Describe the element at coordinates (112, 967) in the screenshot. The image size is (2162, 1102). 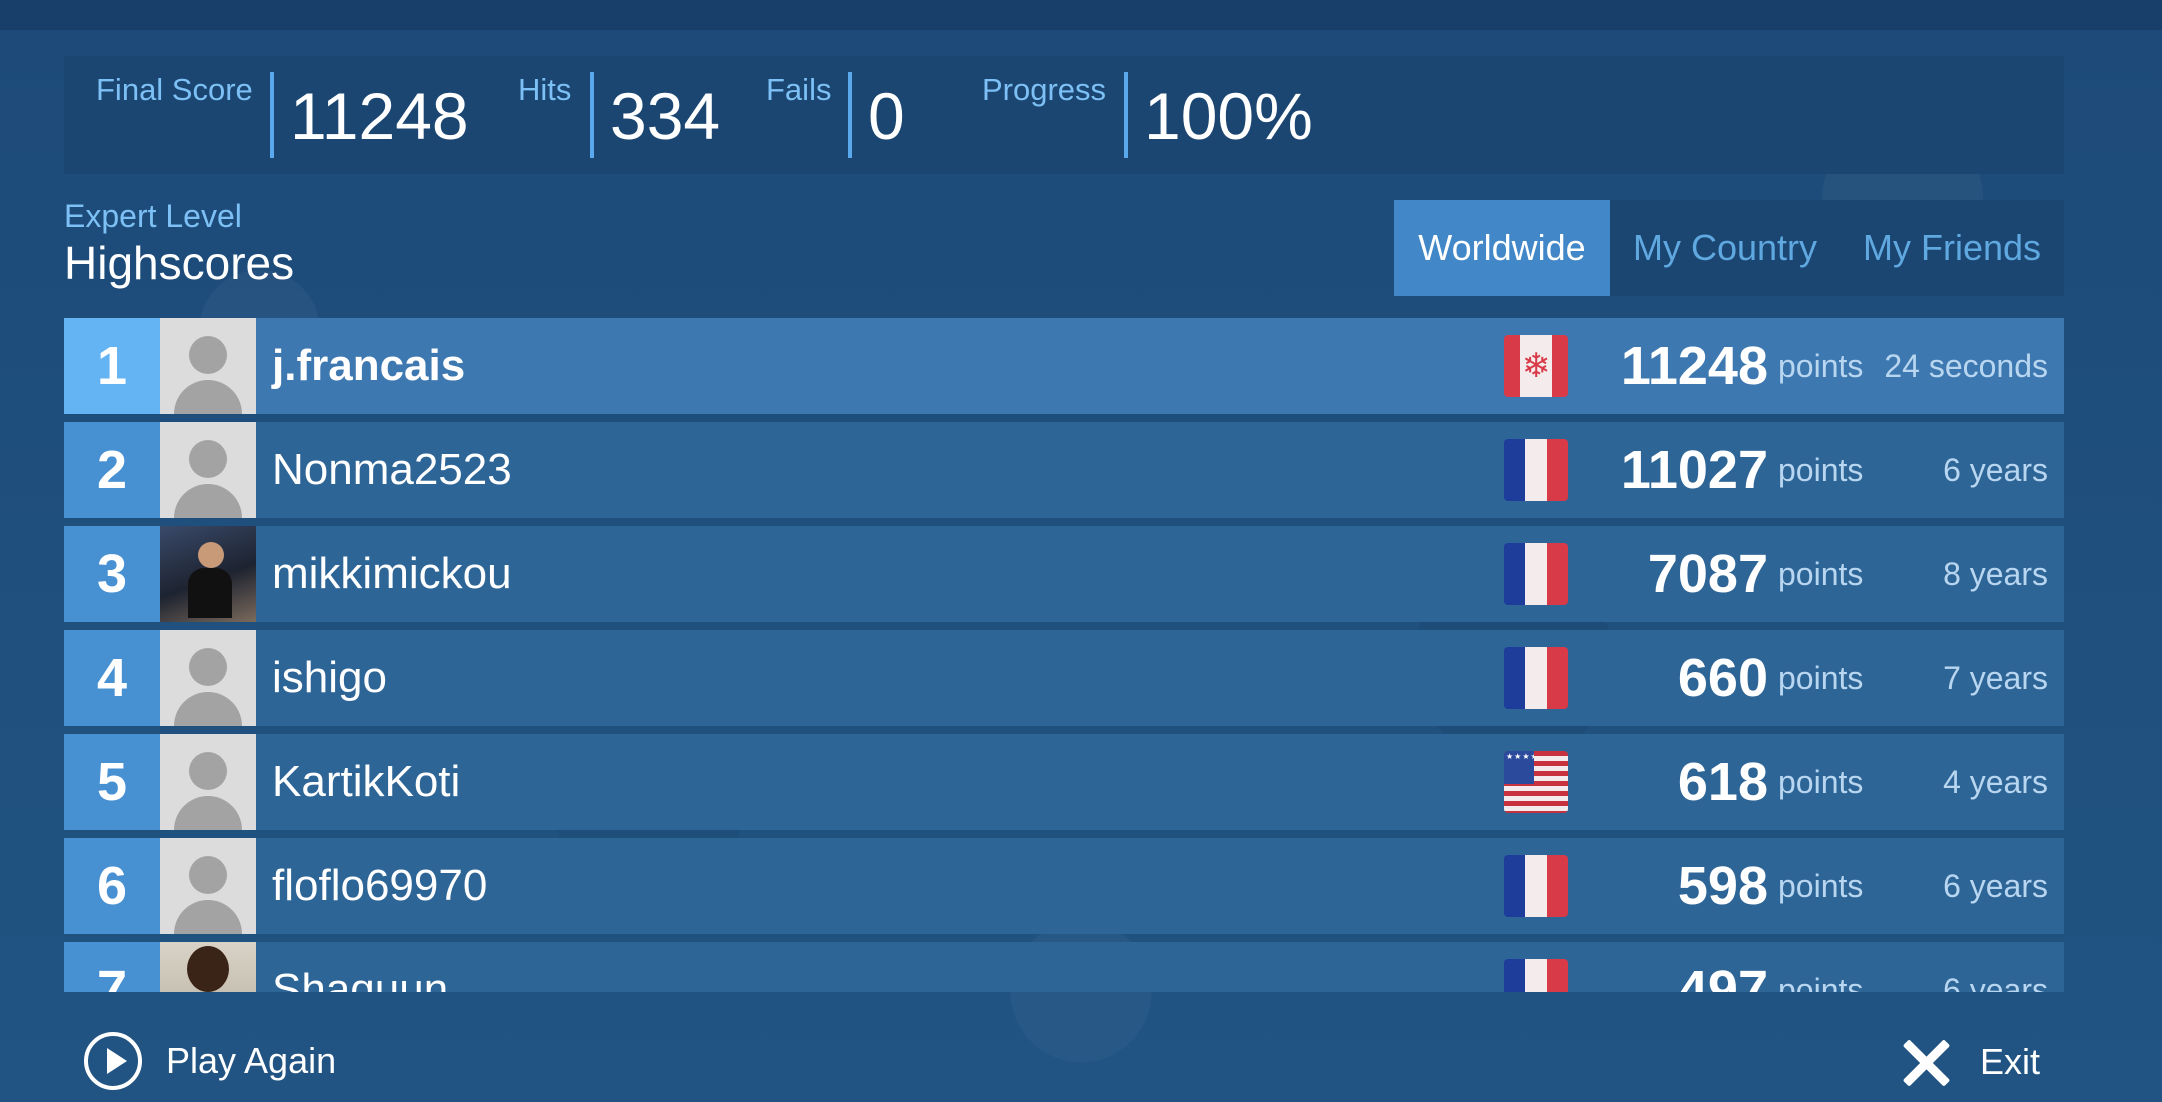
I see `rank-number: 7` at that location.